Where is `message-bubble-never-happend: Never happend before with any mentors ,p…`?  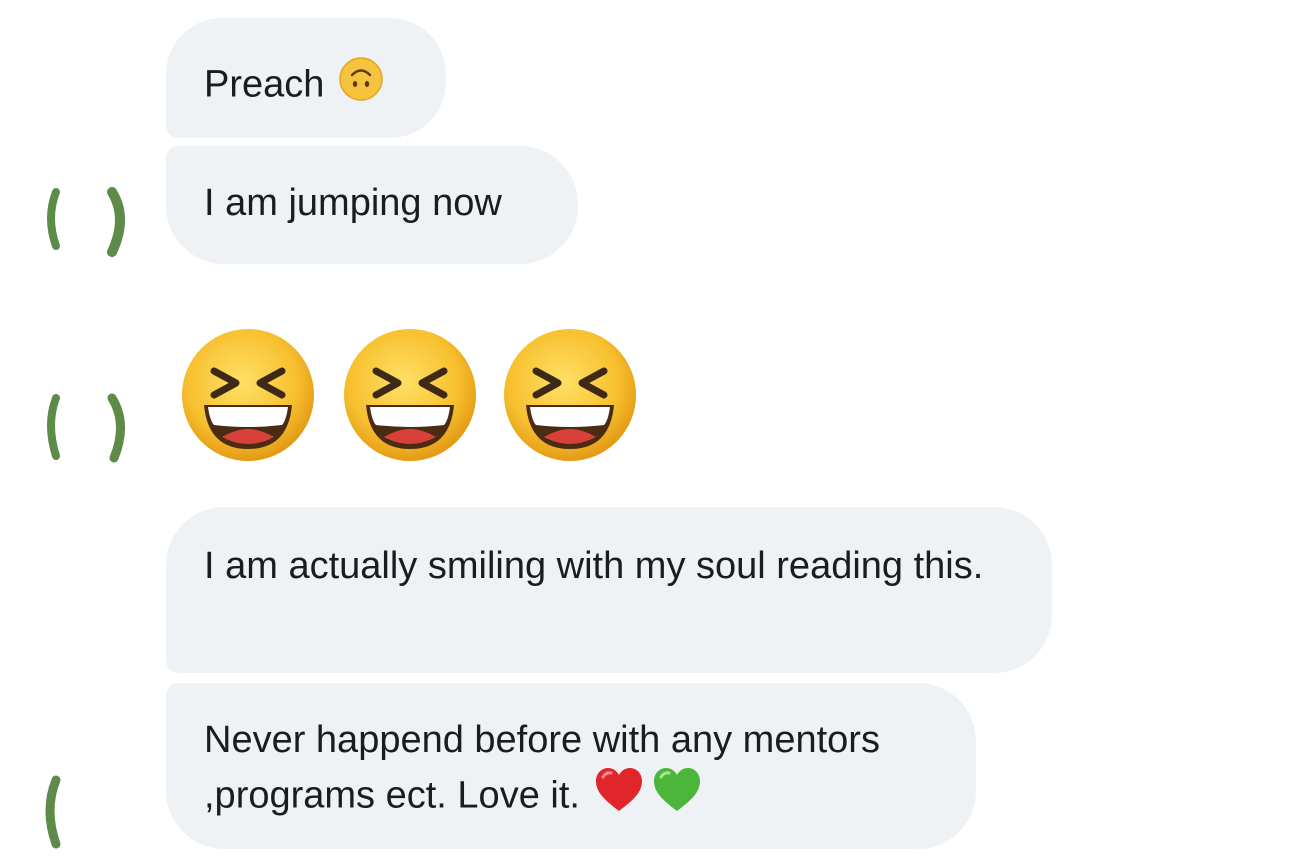 message-bubble-never-happend: Never happend before with any mentors ,p… is located at coordinates (571, 766).